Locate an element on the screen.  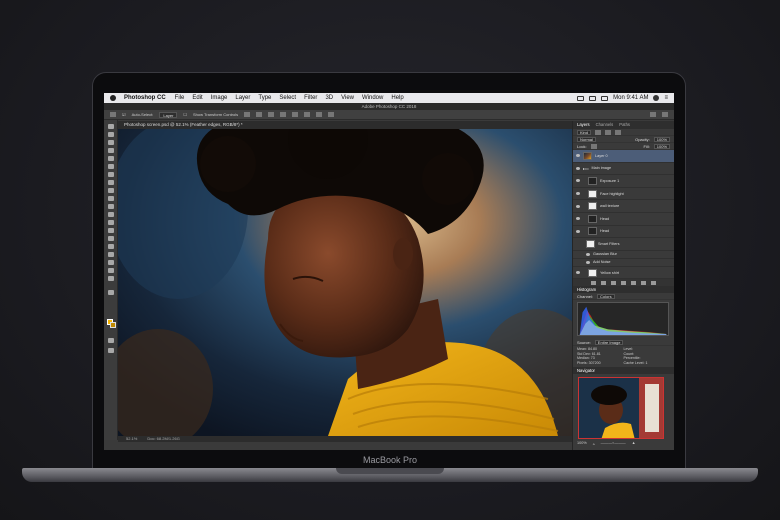
brush-tool-icon is located at coordinates (111, 182).